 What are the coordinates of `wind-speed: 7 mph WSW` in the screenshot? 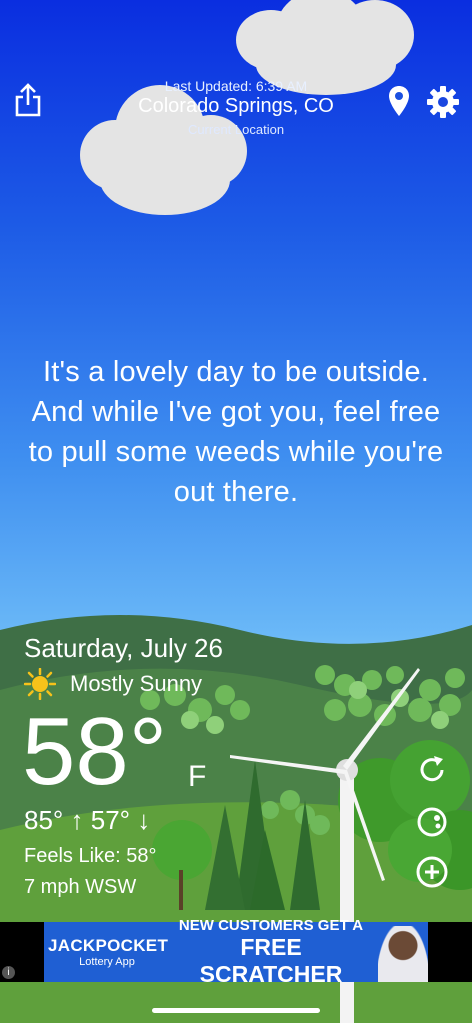 It's located at (80, 887).